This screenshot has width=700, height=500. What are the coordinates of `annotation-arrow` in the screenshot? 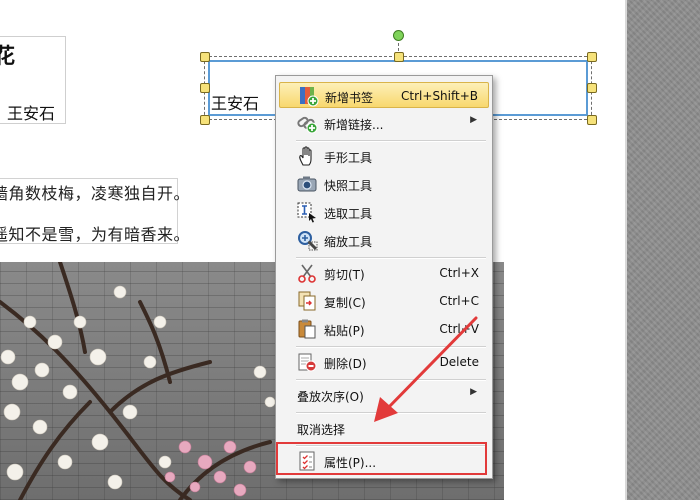 It's located at (426, 369).